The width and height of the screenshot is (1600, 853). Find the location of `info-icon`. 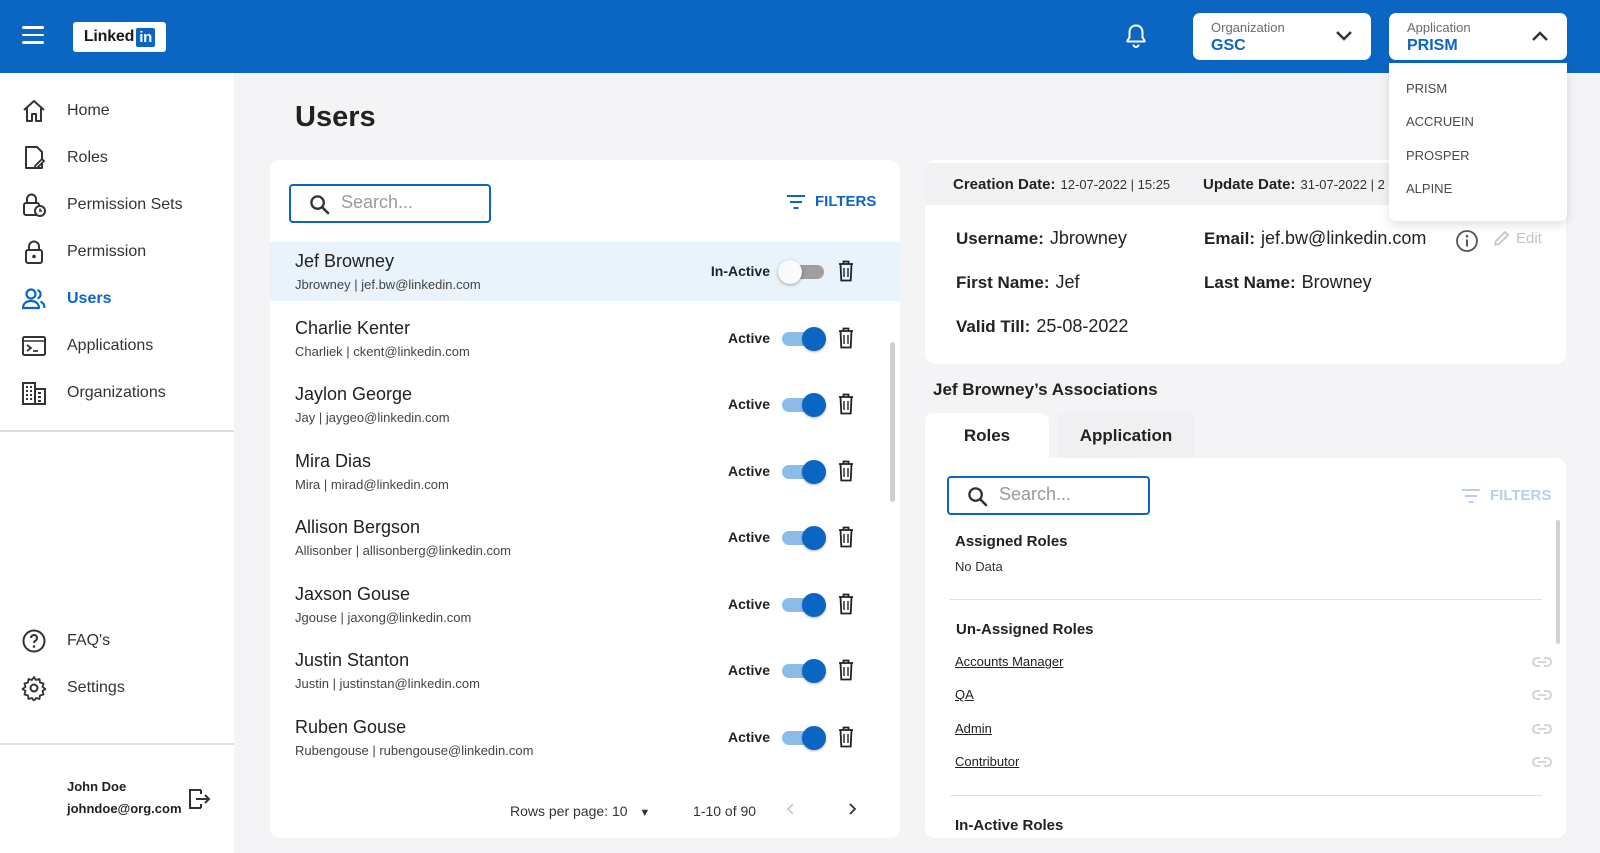

info-icon is located at coordinates (1467, 241).